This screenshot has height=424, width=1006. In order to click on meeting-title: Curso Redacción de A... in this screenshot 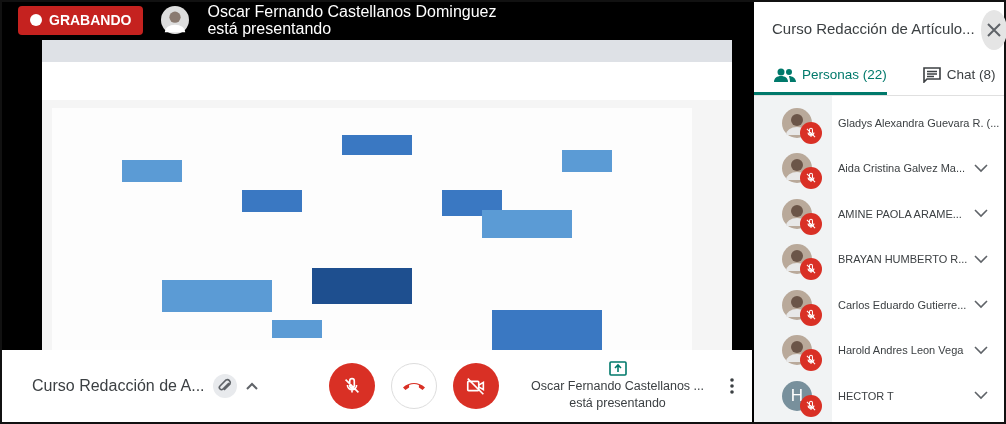, I will do `click(118, 386)`.